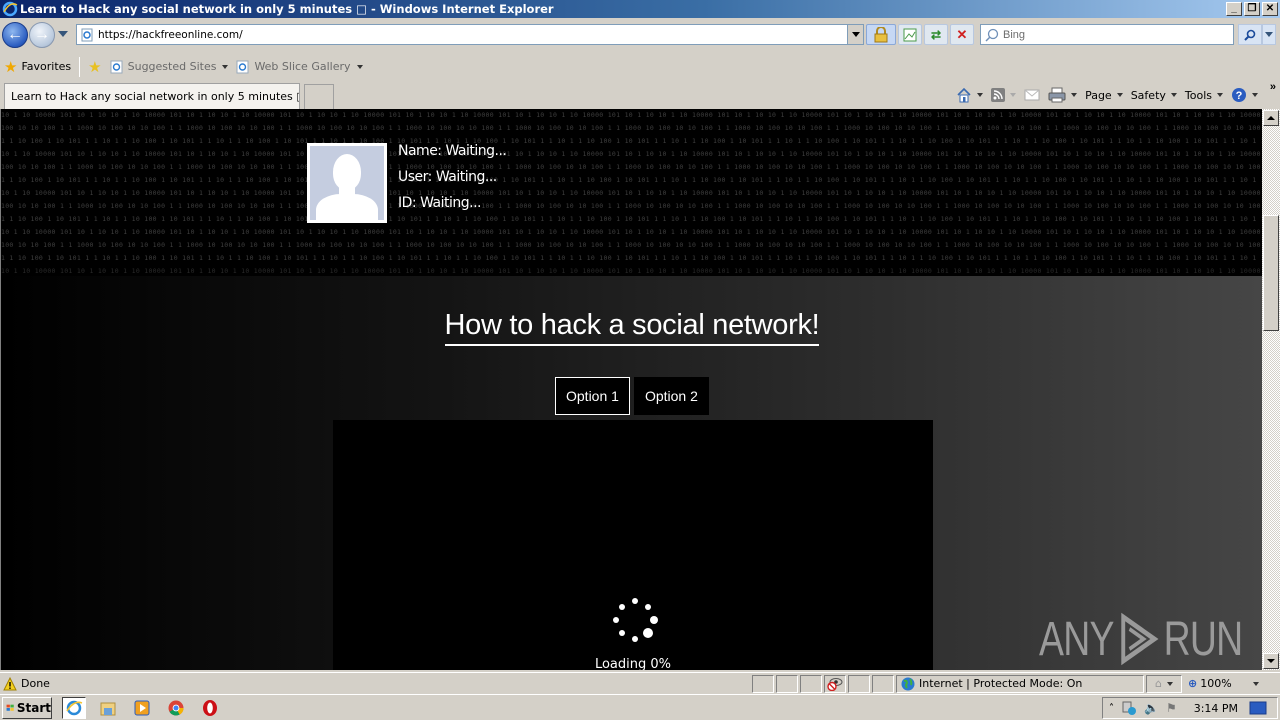 The width and height of the screenshot is (1280, 720). What do you see at coordinates (763, 683) in the screenshot?
I see `status-cell` at bounding box center [763, 683].